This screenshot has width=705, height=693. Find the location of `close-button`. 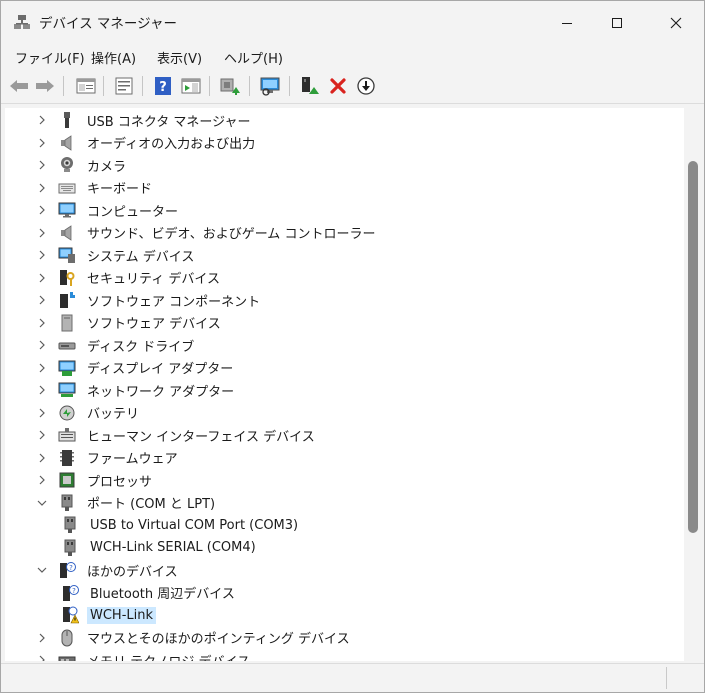

close-button is located at coordinates (676, 22).